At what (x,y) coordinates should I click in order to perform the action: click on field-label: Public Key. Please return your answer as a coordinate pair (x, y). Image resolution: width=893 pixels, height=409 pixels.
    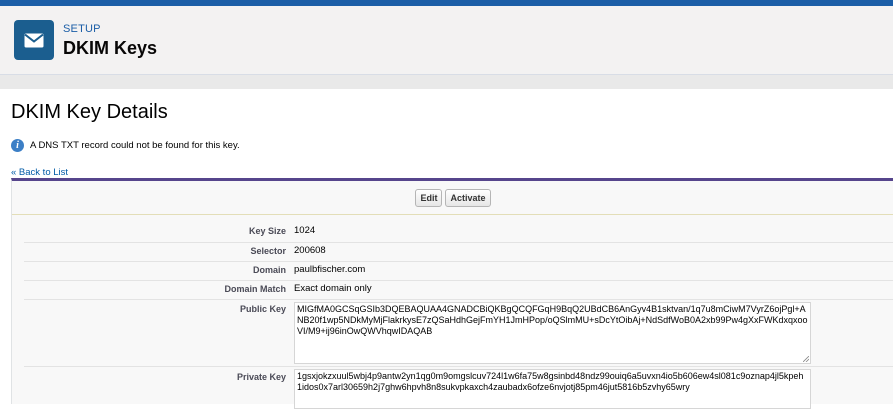
    Looking at the image, I should click on (262, 309).